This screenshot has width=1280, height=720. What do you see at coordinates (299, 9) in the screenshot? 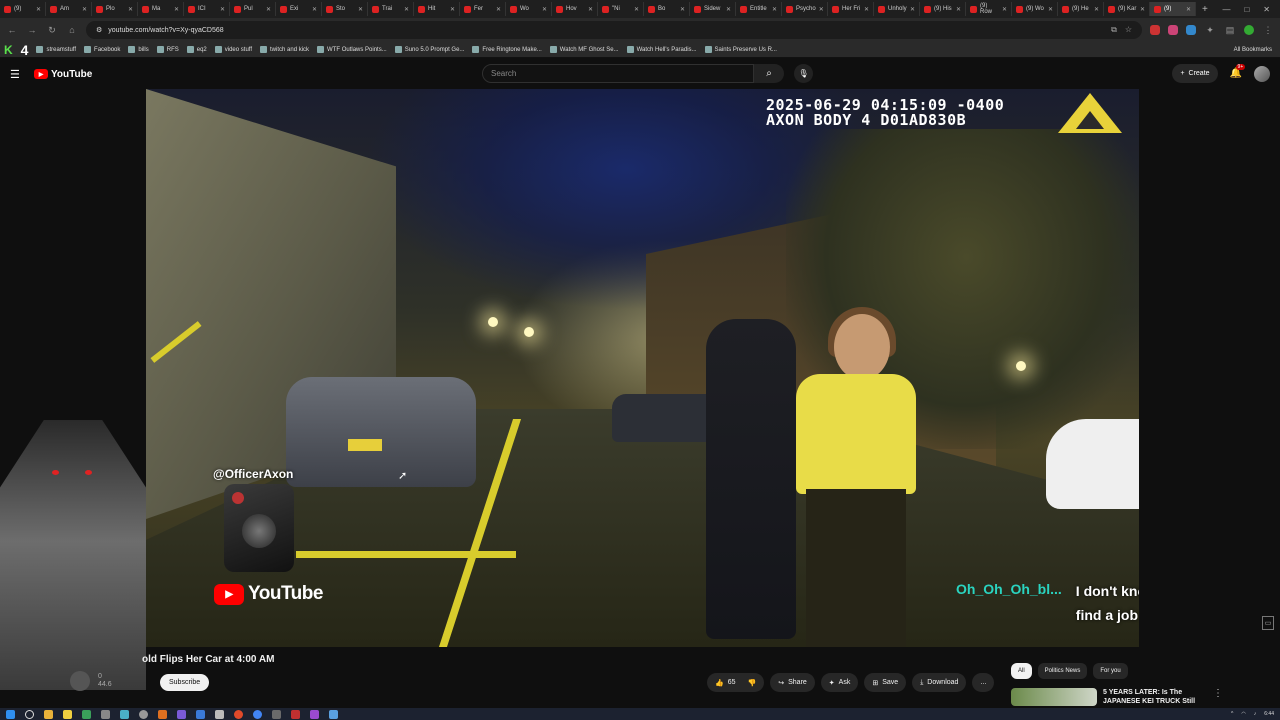
I see `browser-tab: Exi ✕` at bounding box center [299, 9].